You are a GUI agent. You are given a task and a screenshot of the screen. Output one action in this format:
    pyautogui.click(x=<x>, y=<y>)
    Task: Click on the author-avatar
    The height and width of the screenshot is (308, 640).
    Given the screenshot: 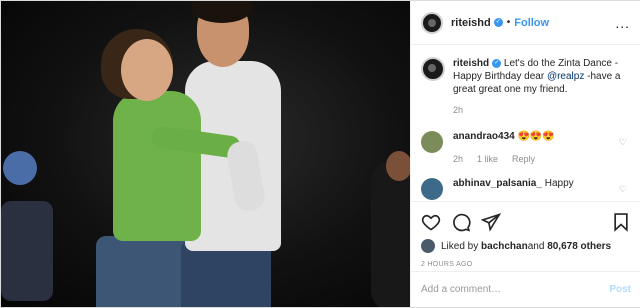 What is the action you would take?
    pyautogui.click(x=432, y=22)
    